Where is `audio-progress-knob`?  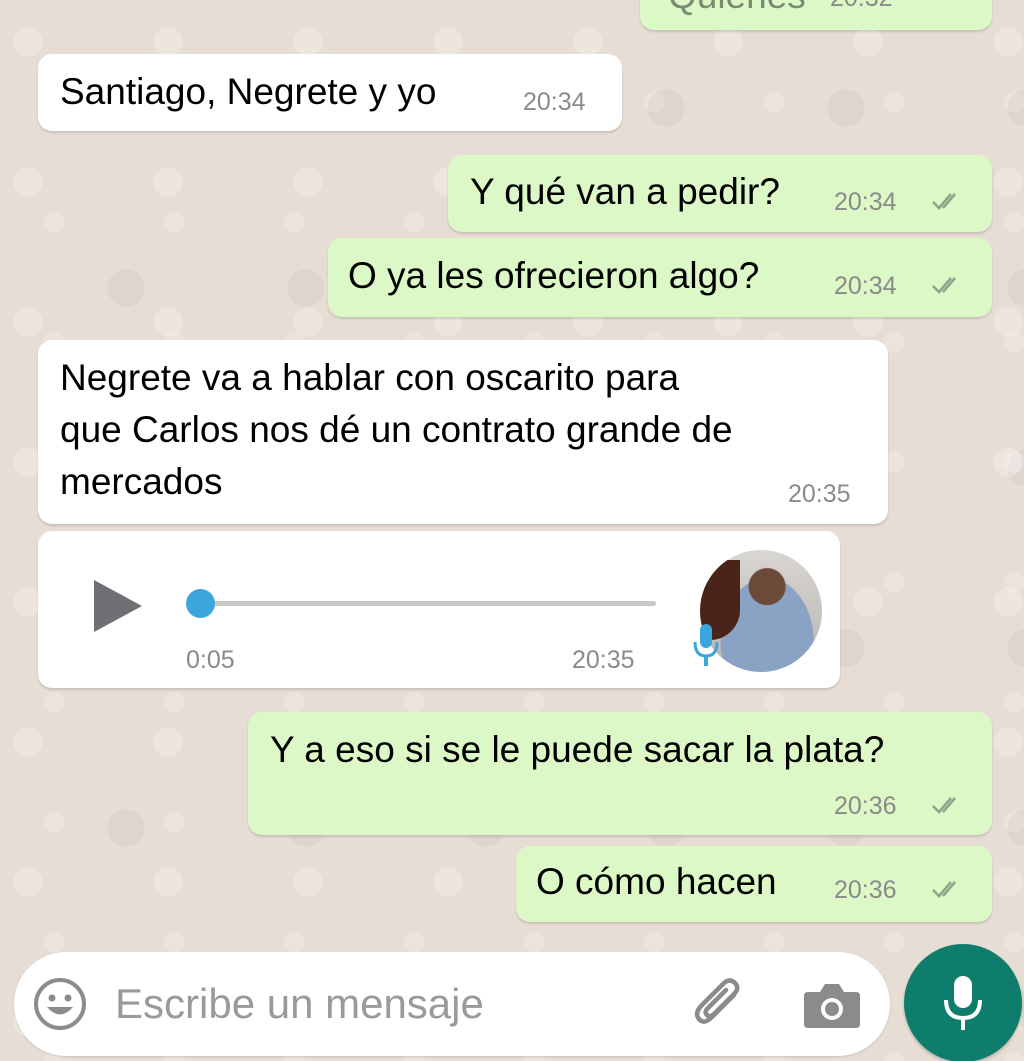 audio-progress-knob is located at coordinates (200, 603).